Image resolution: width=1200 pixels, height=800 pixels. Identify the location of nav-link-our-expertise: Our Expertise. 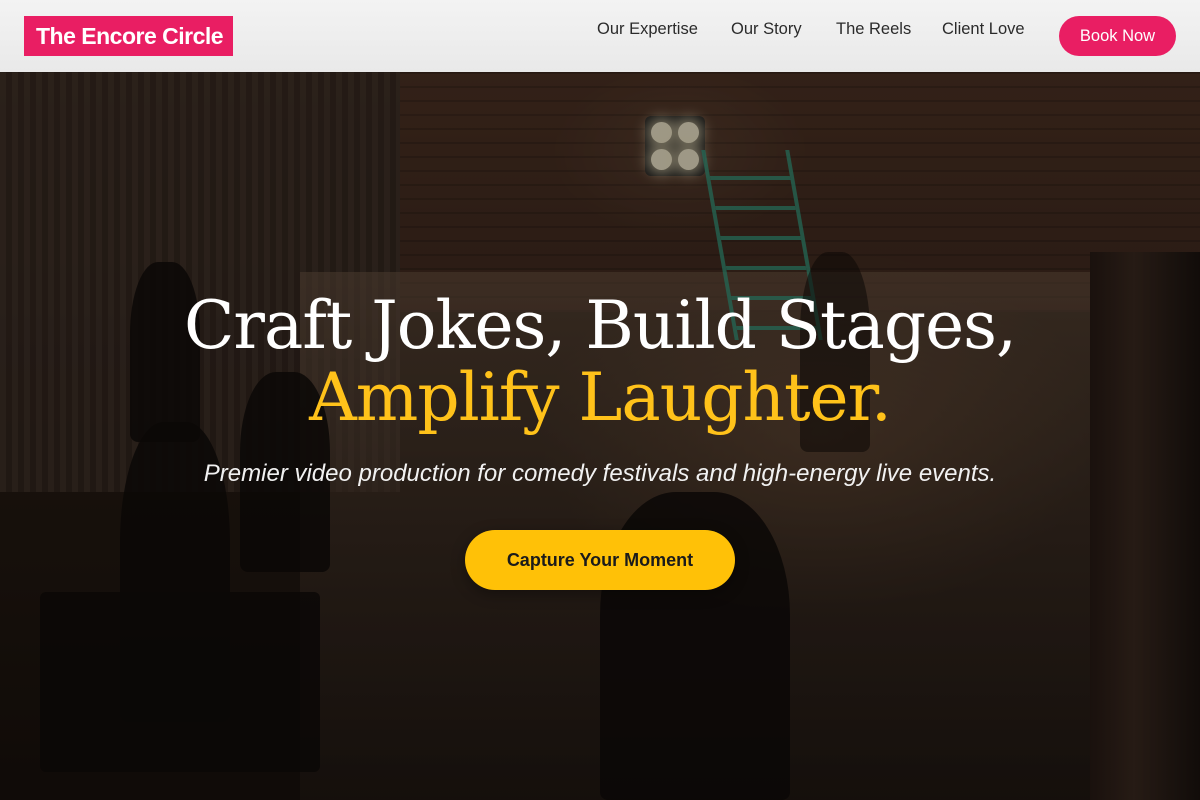
(647, 29).